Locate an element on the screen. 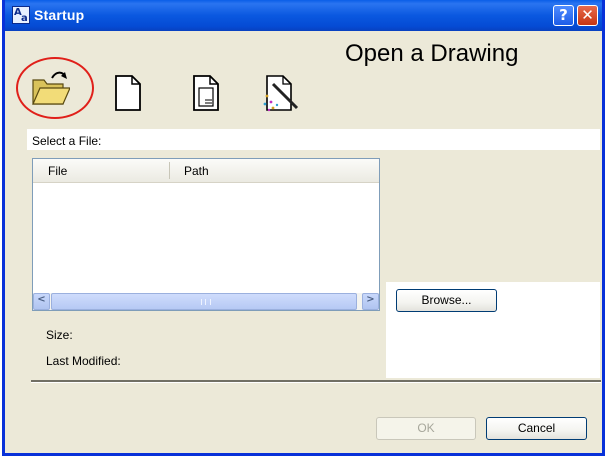  scroll-grip-icon is located at coordinates (206, 302).